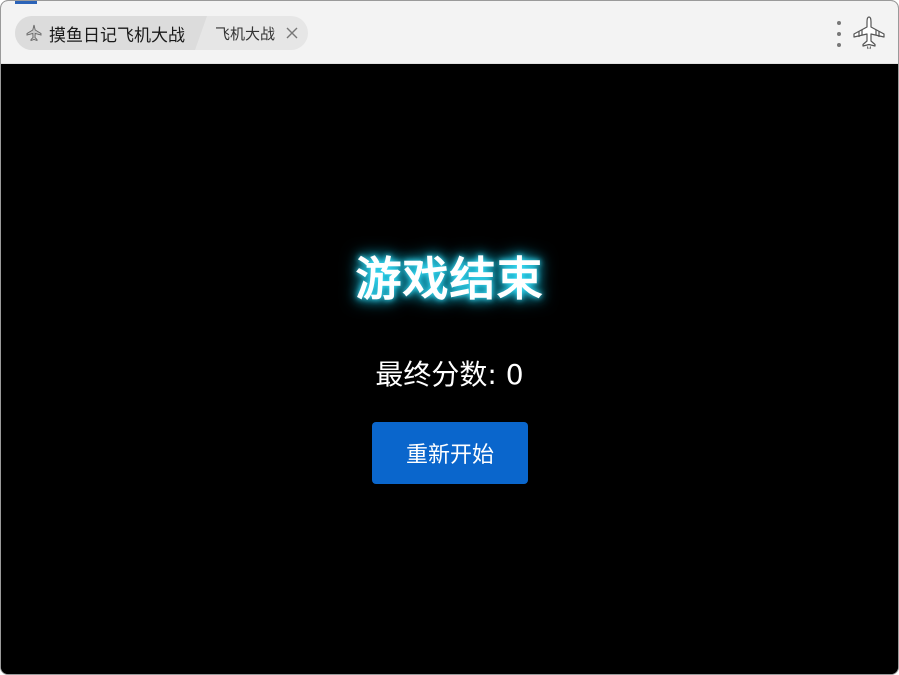 The height and width of the screenshot is (675, 899). What do you see at coordinates (34, 33) in the screenshot?
I see `fighter-jet-icon` at bounding box center [34, 33].